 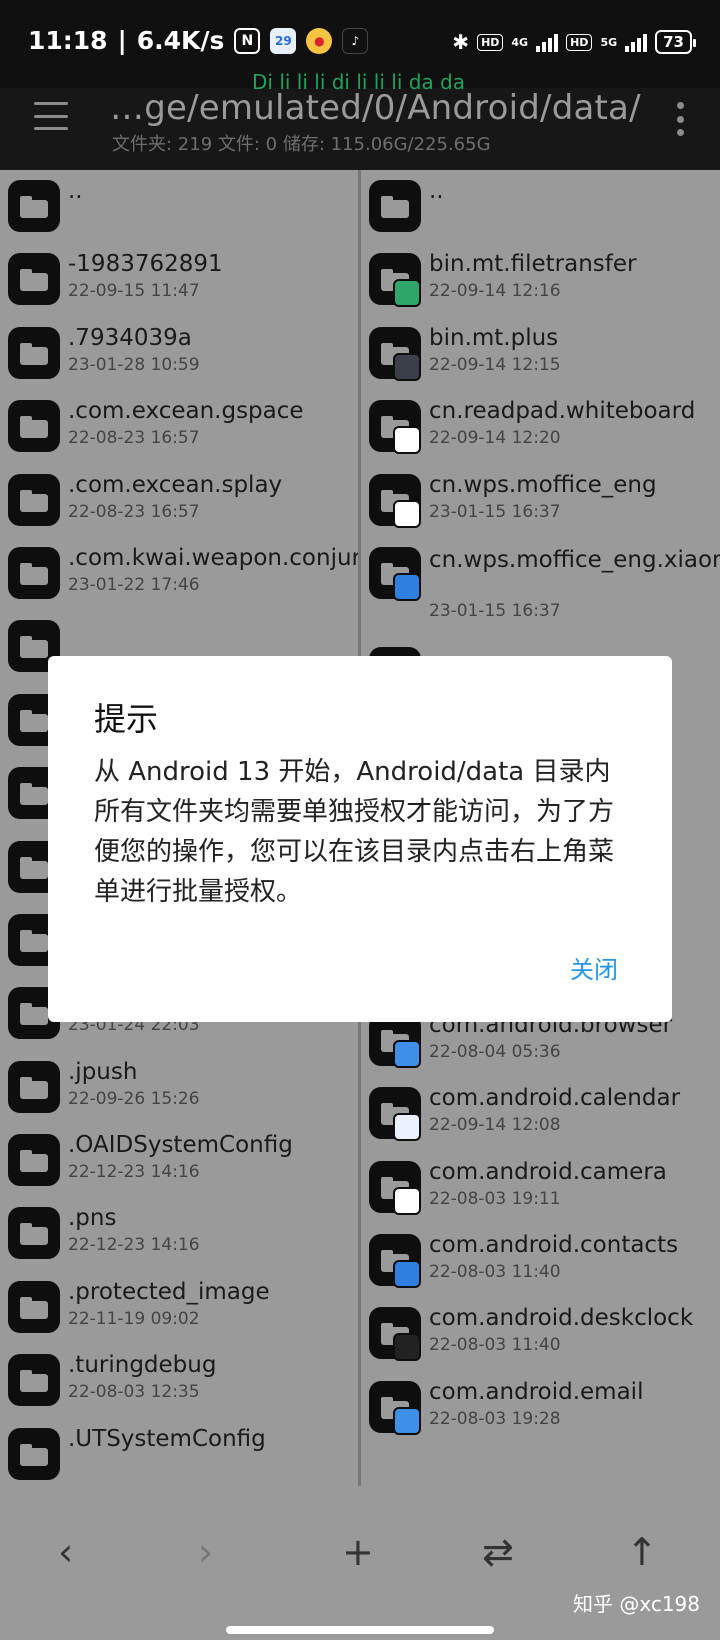 I want to click on file-name: cn.readpad.whiteboard, so click(x=562, y=411).